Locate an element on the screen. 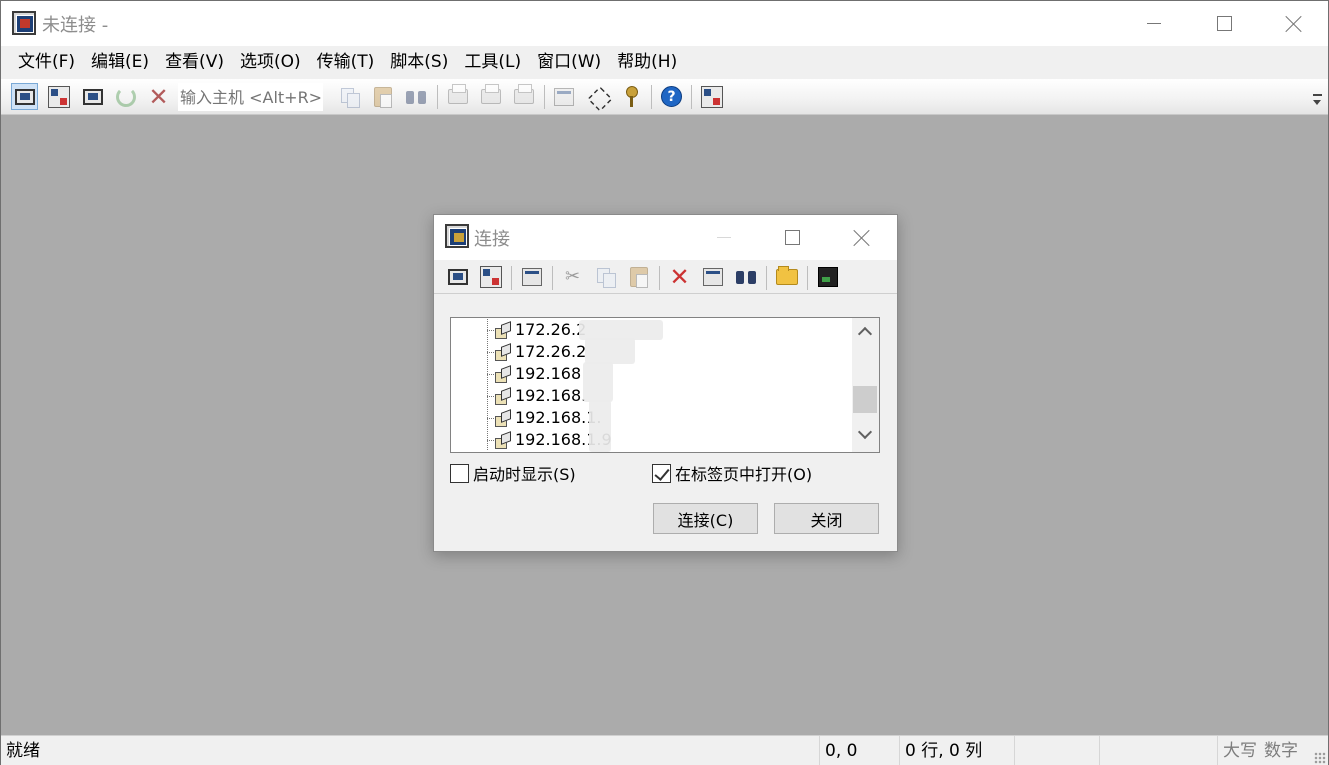 The width and height of the screenshot is (1329, 765). status-text: 就绪 is located at coordinates (23, 751).